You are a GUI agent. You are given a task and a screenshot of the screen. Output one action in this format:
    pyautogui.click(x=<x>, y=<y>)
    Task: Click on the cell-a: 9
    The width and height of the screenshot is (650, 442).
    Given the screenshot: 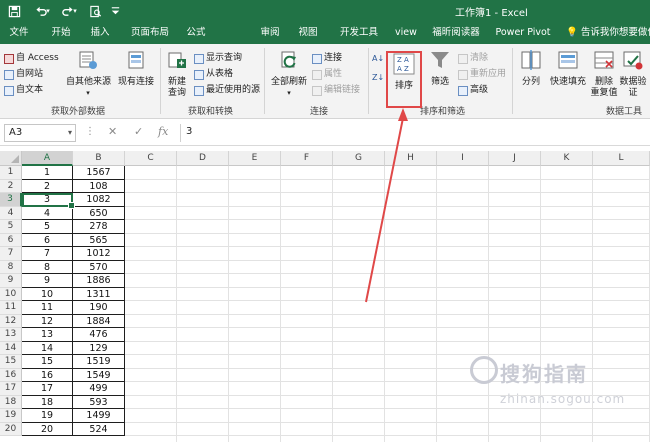 What is the action you would take?
    pyautogui.click(x=47, y=281)
    